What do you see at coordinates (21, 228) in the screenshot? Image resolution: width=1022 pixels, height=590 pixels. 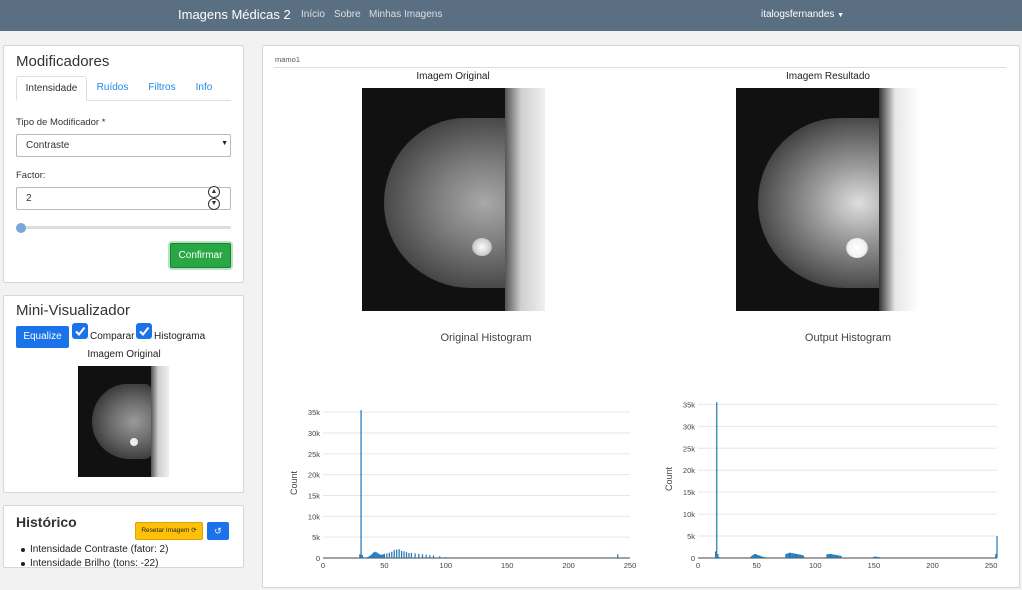 I see `factor-slider-handle` at bounding box center [21, 228].